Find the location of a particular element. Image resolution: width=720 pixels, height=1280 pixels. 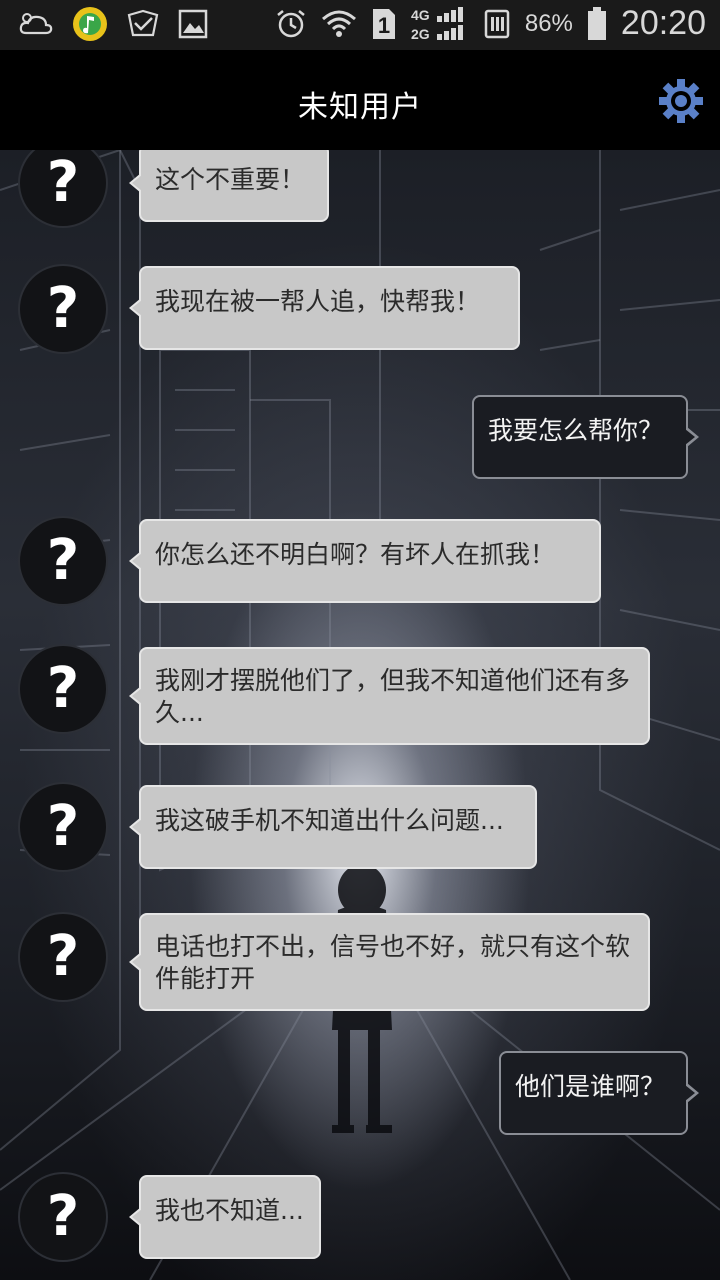

battery-icon is located at coordinates (596, 23).